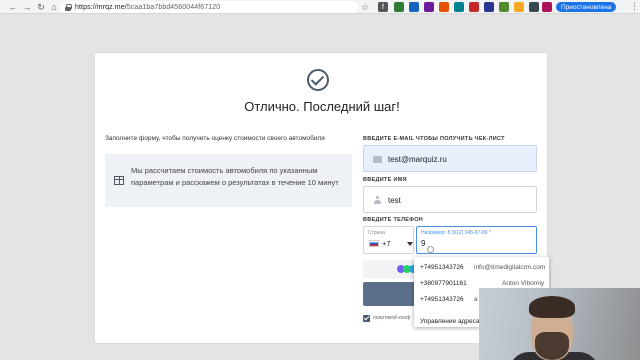  I want to click on russia-flag-icon, so click(374, 243).